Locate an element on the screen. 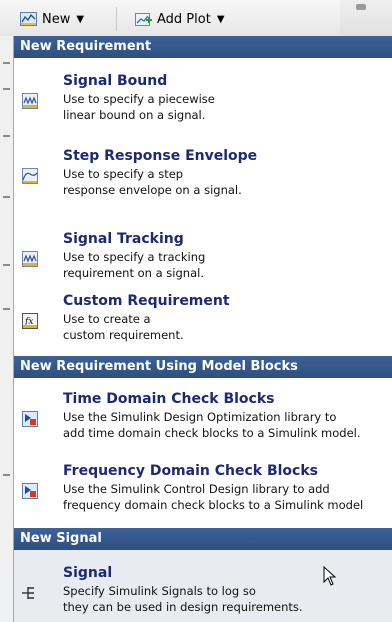 The width and height of the screenshot is (392, 622). toolbar: New ▼ Add Plot ▼ is located at coordinates (196, 18).